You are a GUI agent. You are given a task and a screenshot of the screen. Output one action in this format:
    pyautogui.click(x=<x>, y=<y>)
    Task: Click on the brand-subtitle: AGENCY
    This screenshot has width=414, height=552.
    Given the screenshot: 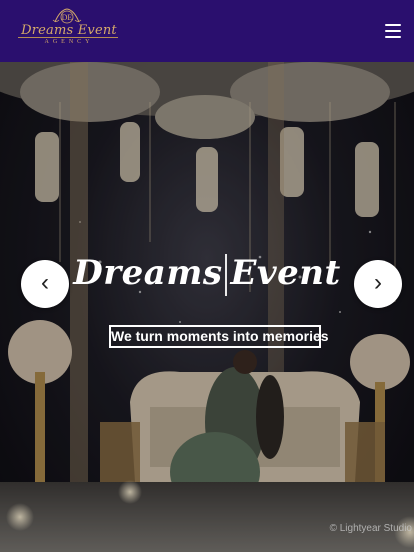 What is the action you would take?
    pyautogui.click(x=69, y=42)
    